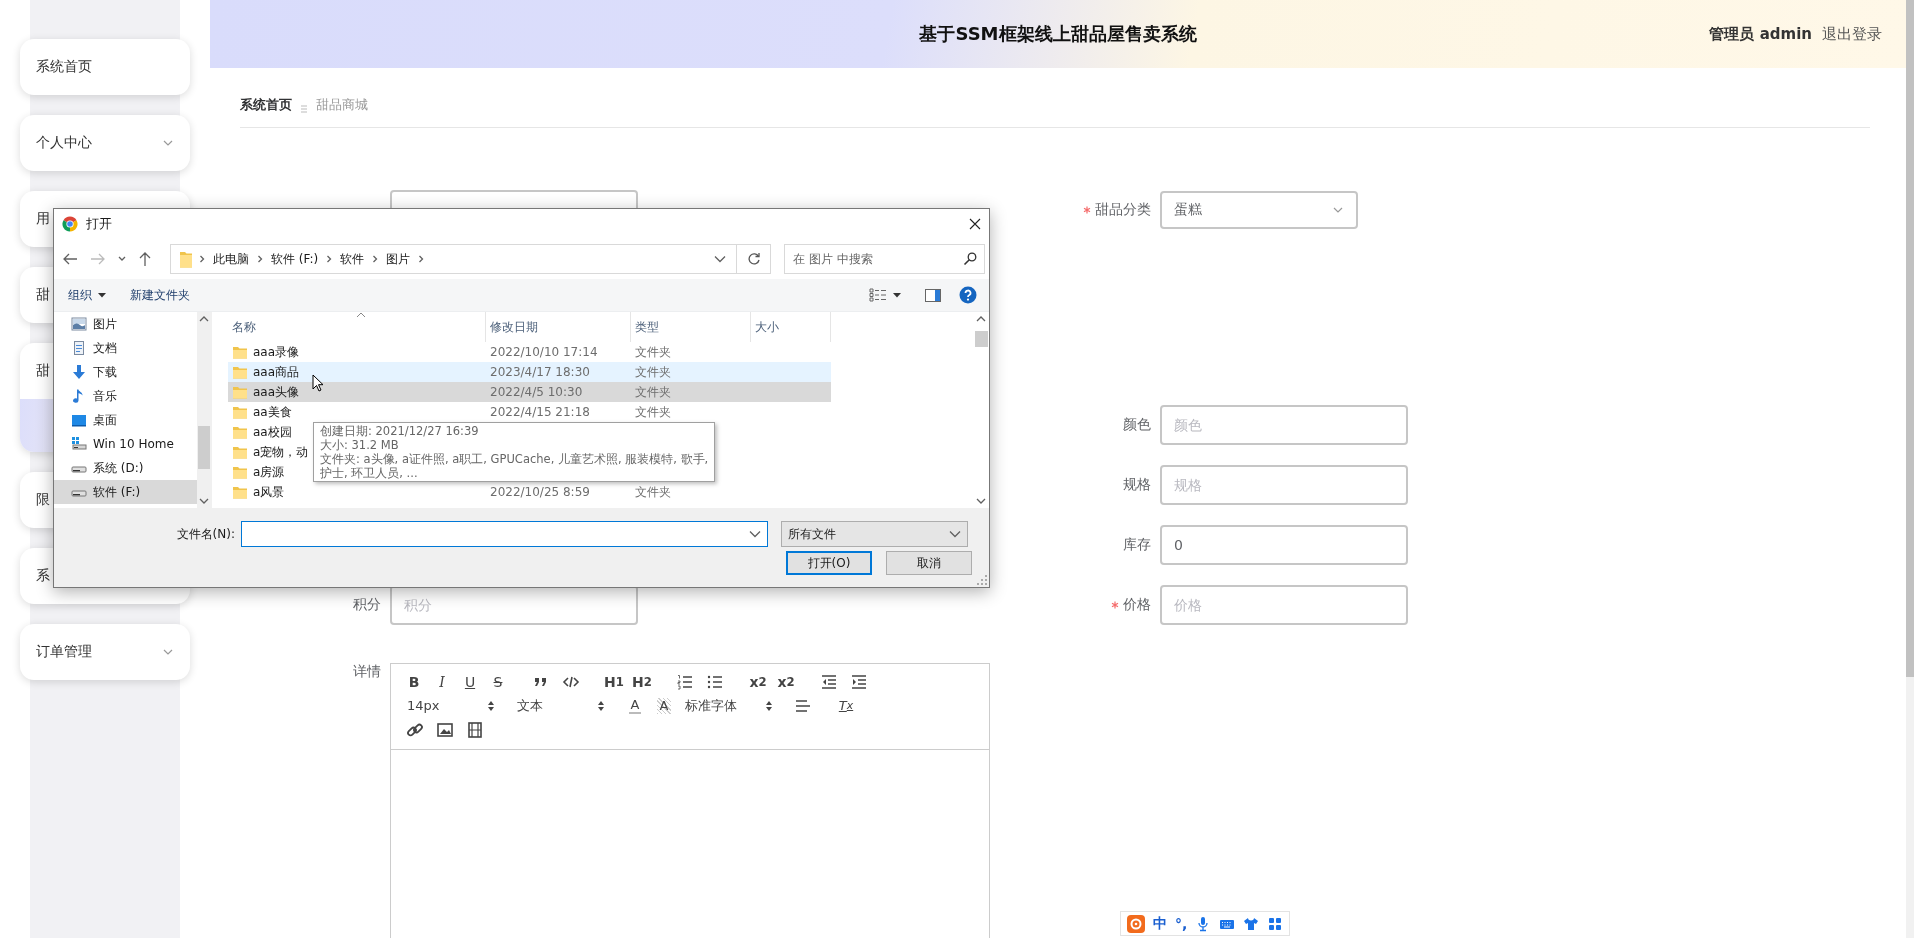  Describe the element at coordinates (540, 372) in the screenshot. I see `file-date: 2023/4/17 18:30` at that location.